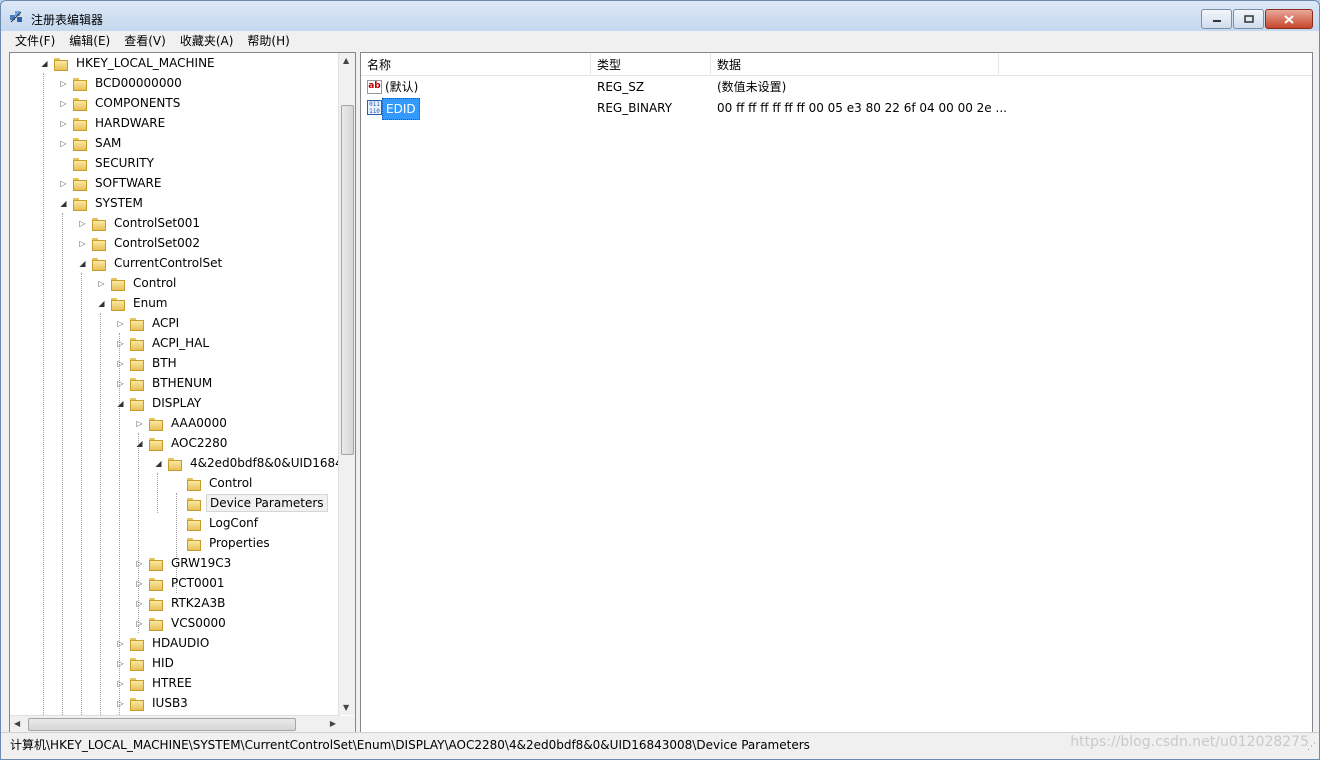 The width and height of the screenshot is (1320, 760). What do you see at coordinates (346, 707) in the screenshot?
I see `scroll-down-icon: ▼` at bounding box center [346, 707].